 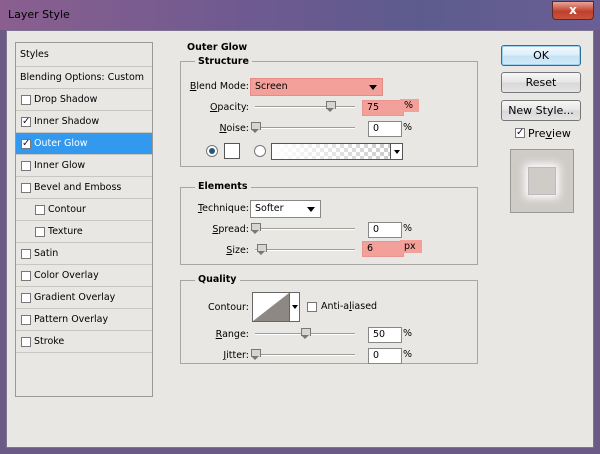 I want to click on noise-field: 0, so click(x=385, y=129).